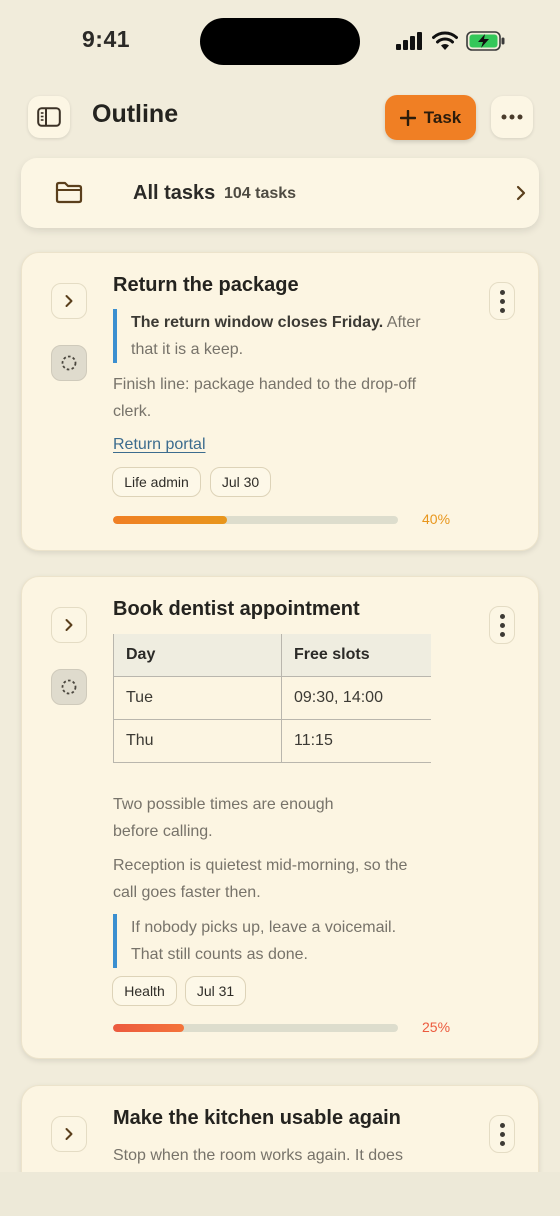 The width and height of the screenshot is (560, 1216). I want to click on table-header-row: Day Free slots, so click(272, 655).